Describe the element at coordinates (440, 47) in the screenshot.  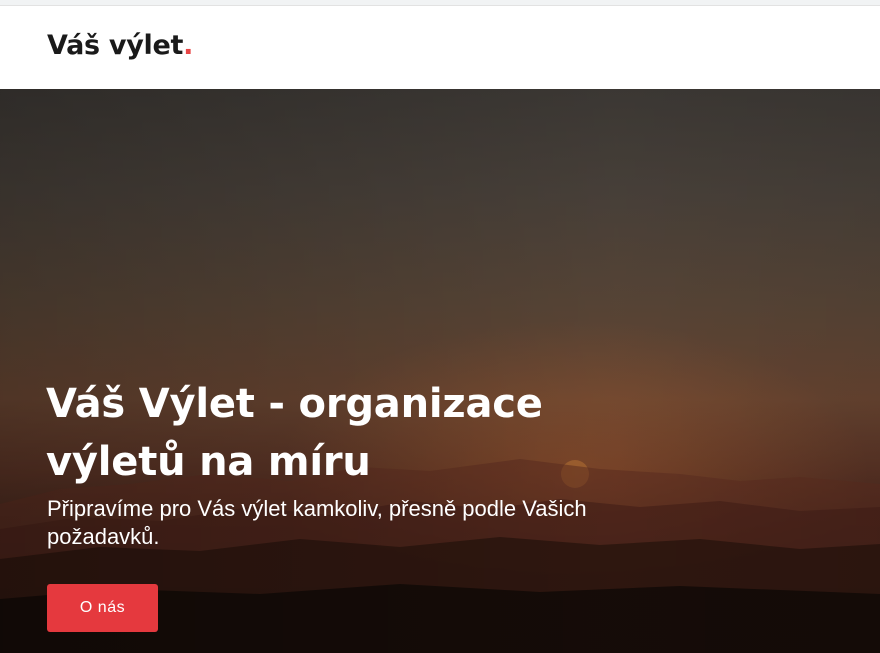
I see `site-header: Váš výlet.` at that location.